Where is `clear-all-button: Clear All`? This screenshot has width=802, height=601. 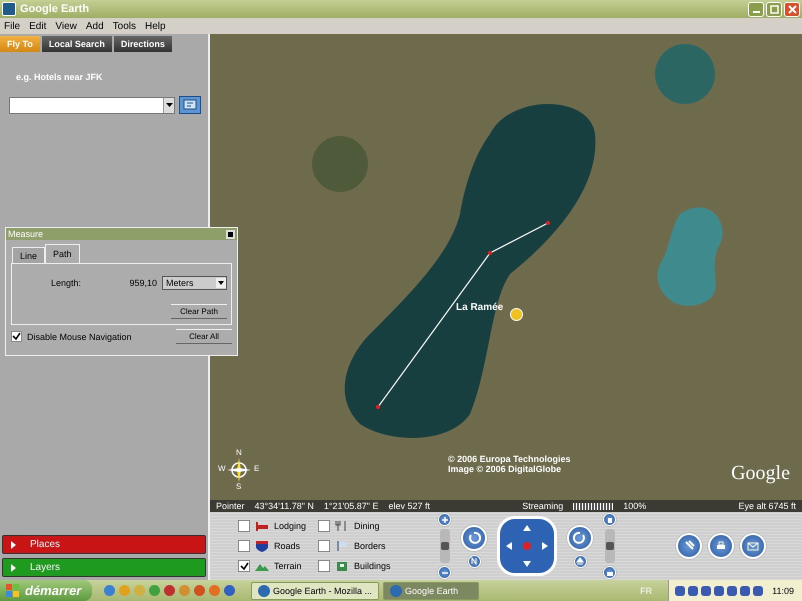
clear-all-button: Clear All is located at coordinates (204, 336).